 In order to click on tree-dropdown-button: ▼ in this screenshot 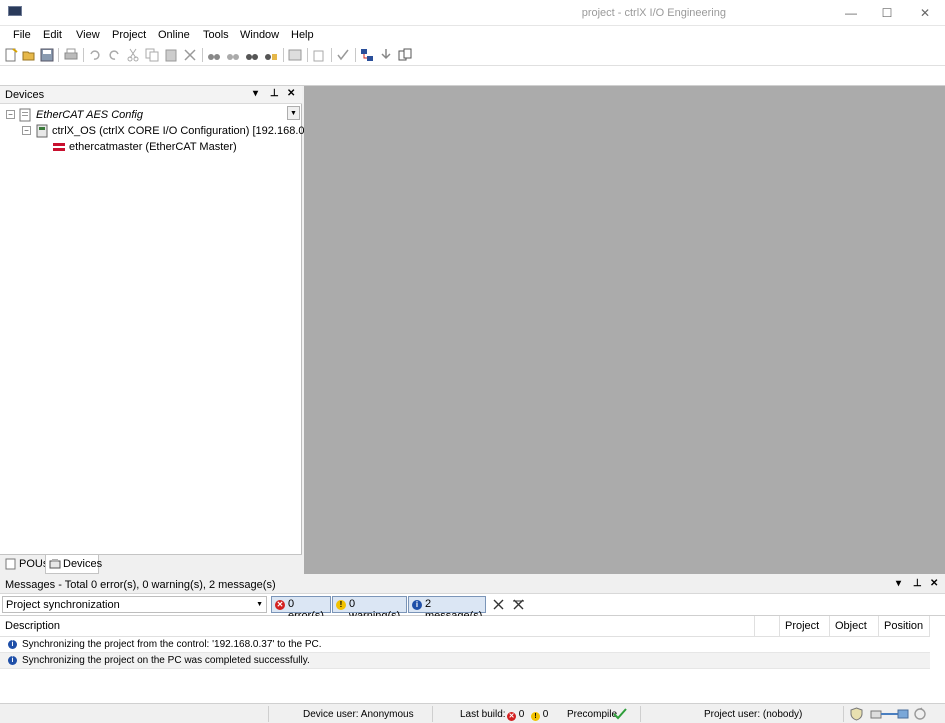, I will do `click(293, 113)`.